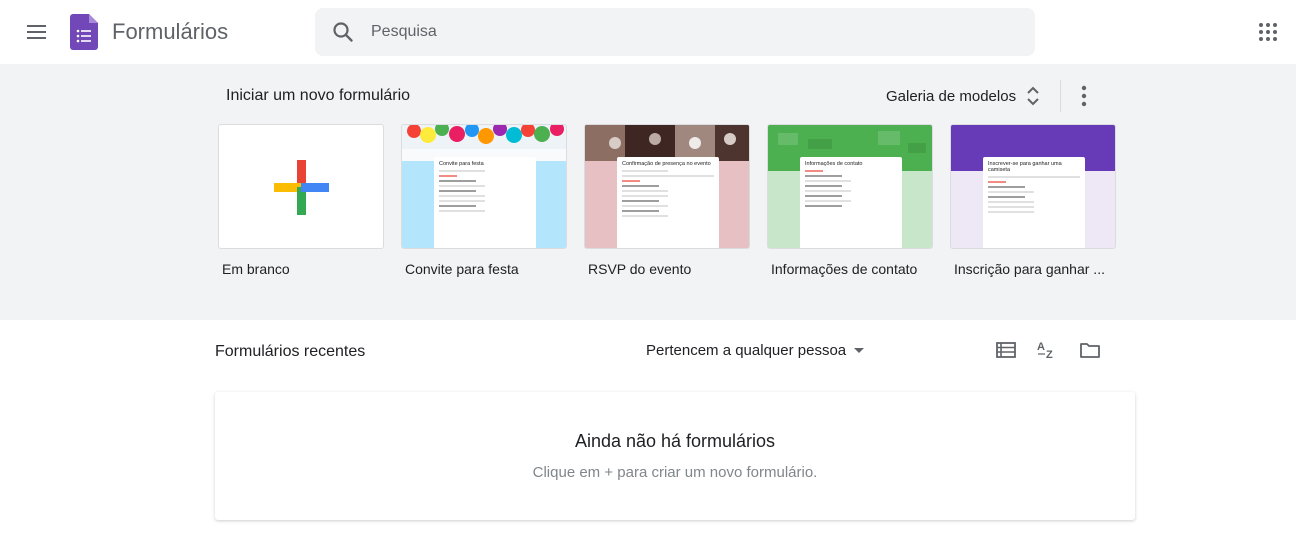 This screenshot has width=1296, height=544. I want to click on owner-filter-dropdown: Pertencem a qualquer pessoa, so click(755, 350).